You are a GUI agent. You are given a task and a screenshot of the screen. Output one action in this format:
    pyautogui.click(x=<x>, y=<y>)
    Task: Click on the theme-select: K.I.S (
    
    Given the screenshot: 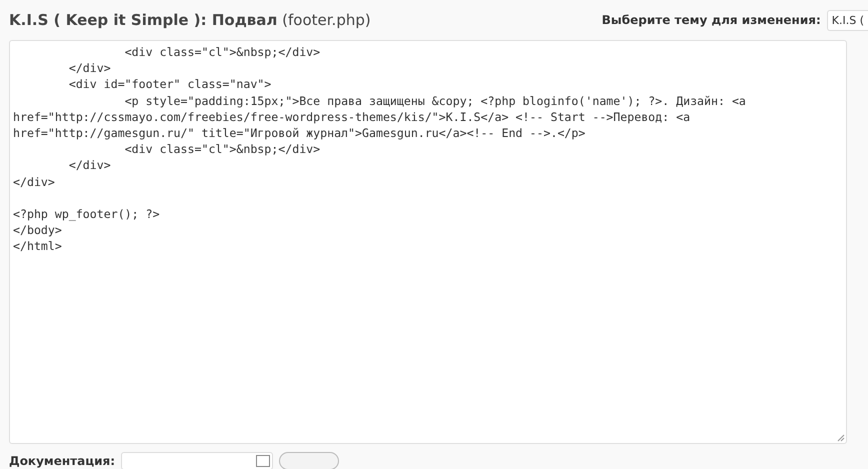 What is the action you would take?
    pyautogui.click(x=847, y=20)
    